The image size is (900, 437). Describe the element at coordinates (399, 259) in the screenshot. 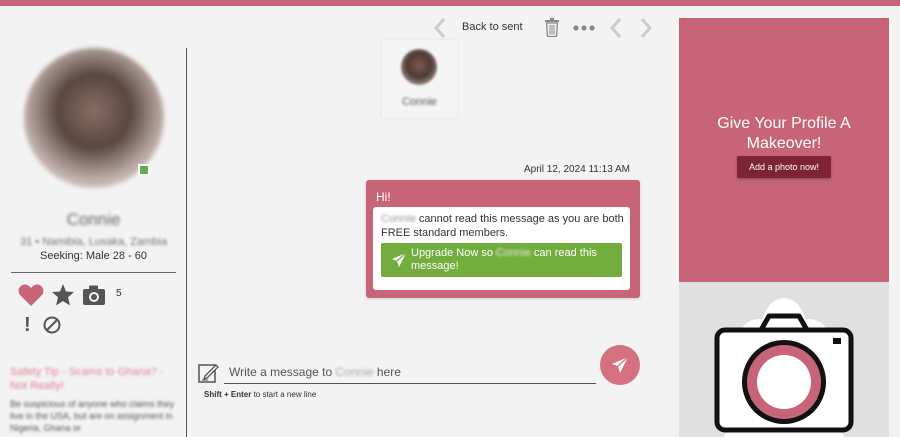

I see `send-icon` at that location.